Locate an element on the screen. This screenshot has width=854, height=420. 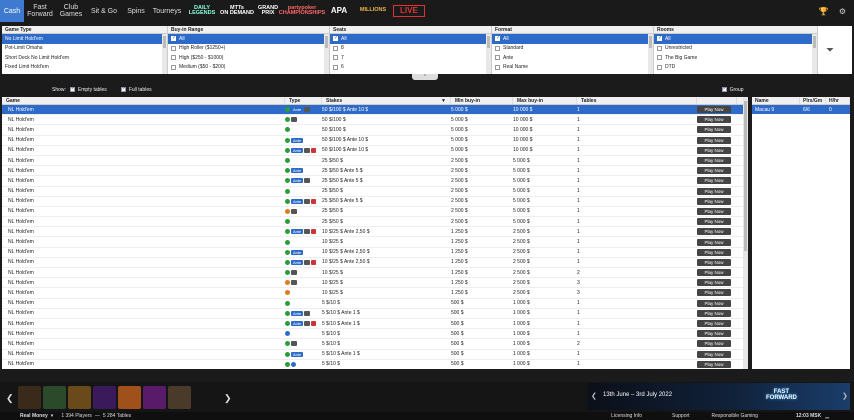
responsible-gaming-link: Responsible Gaming is located at coordinates (735, 416).